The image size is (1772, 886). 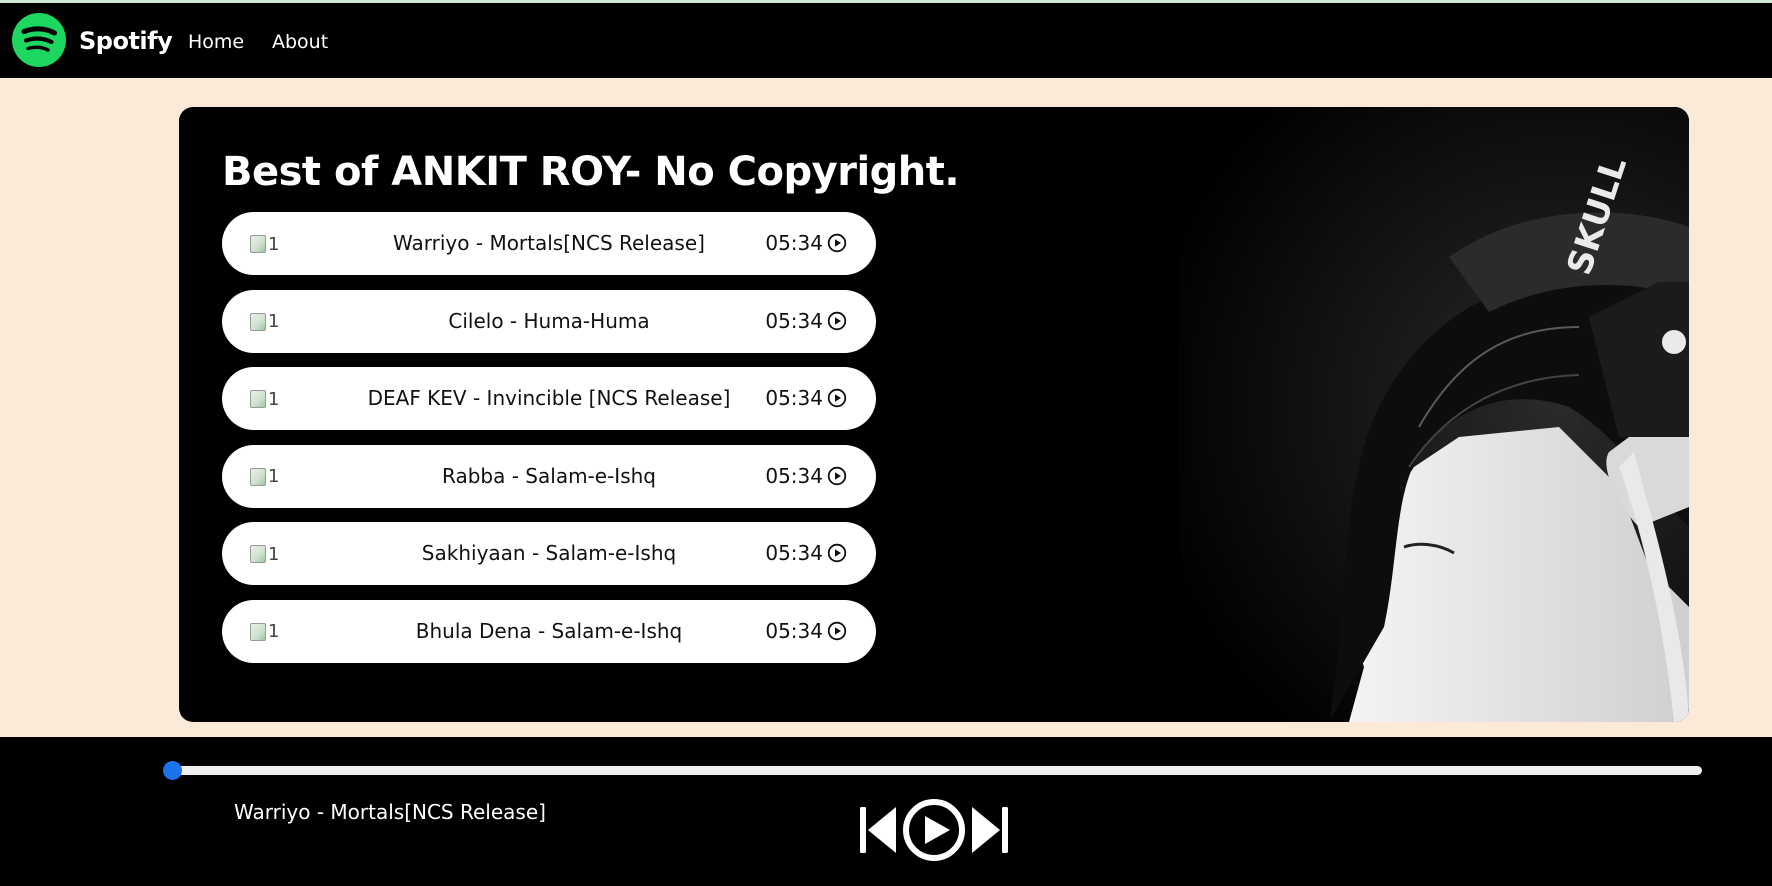 I want to click on brand-name: Spotify, so click(x=126, y=41).